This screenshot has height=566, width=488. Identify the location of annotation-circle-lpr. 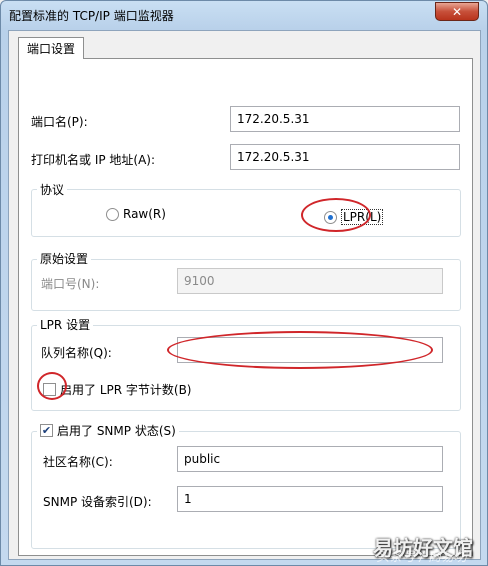
(336, 215).